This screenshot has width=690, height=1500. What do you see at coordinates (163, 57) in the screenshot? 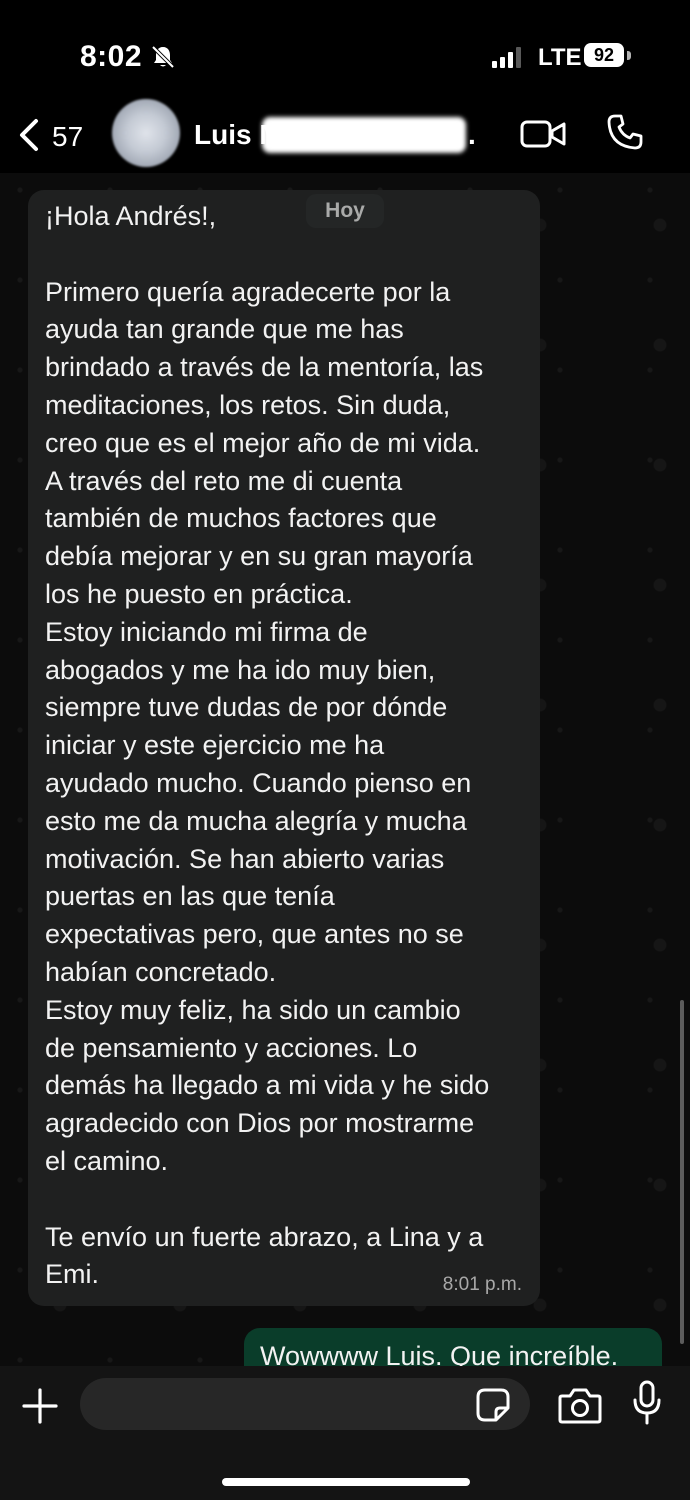
I see `bell-slash-icon` at bounding box center [163, 57].